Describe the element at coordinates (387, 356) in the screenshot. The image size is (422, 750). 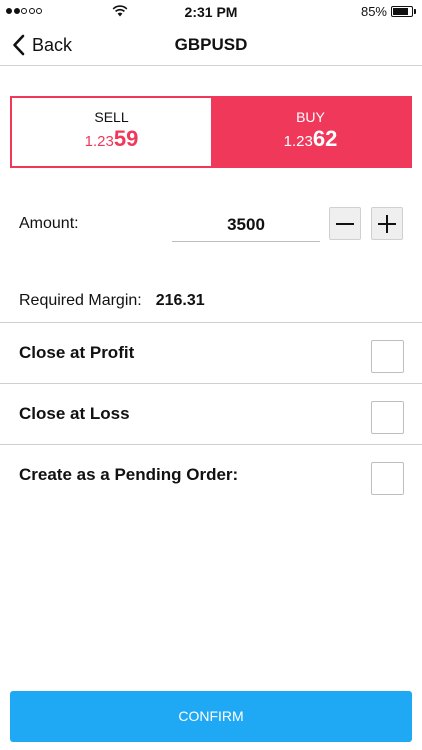
I see `close-at-profit-checkbox` at that location.